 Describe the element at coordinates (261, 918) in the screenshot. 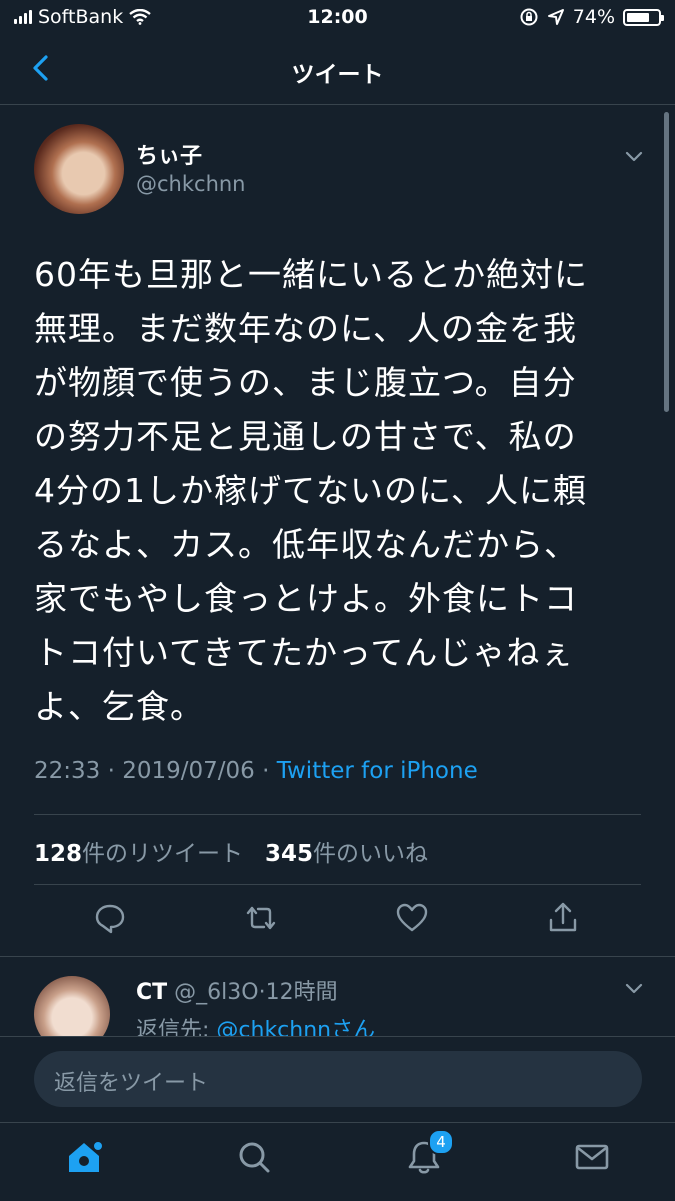

I see `retweet-icon` at that location.